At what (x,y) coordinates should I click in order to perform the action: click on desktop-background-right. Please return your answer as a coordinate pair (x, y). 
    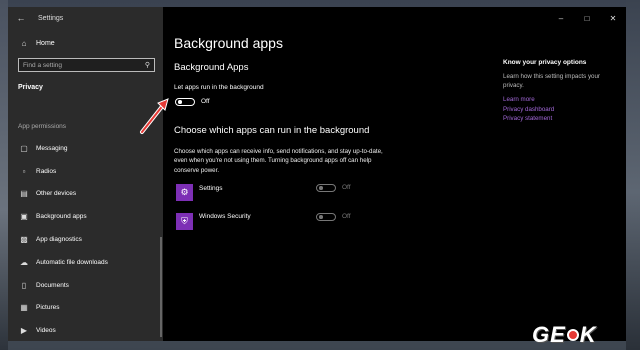
    Looking at the image, I should click on (633, 175).